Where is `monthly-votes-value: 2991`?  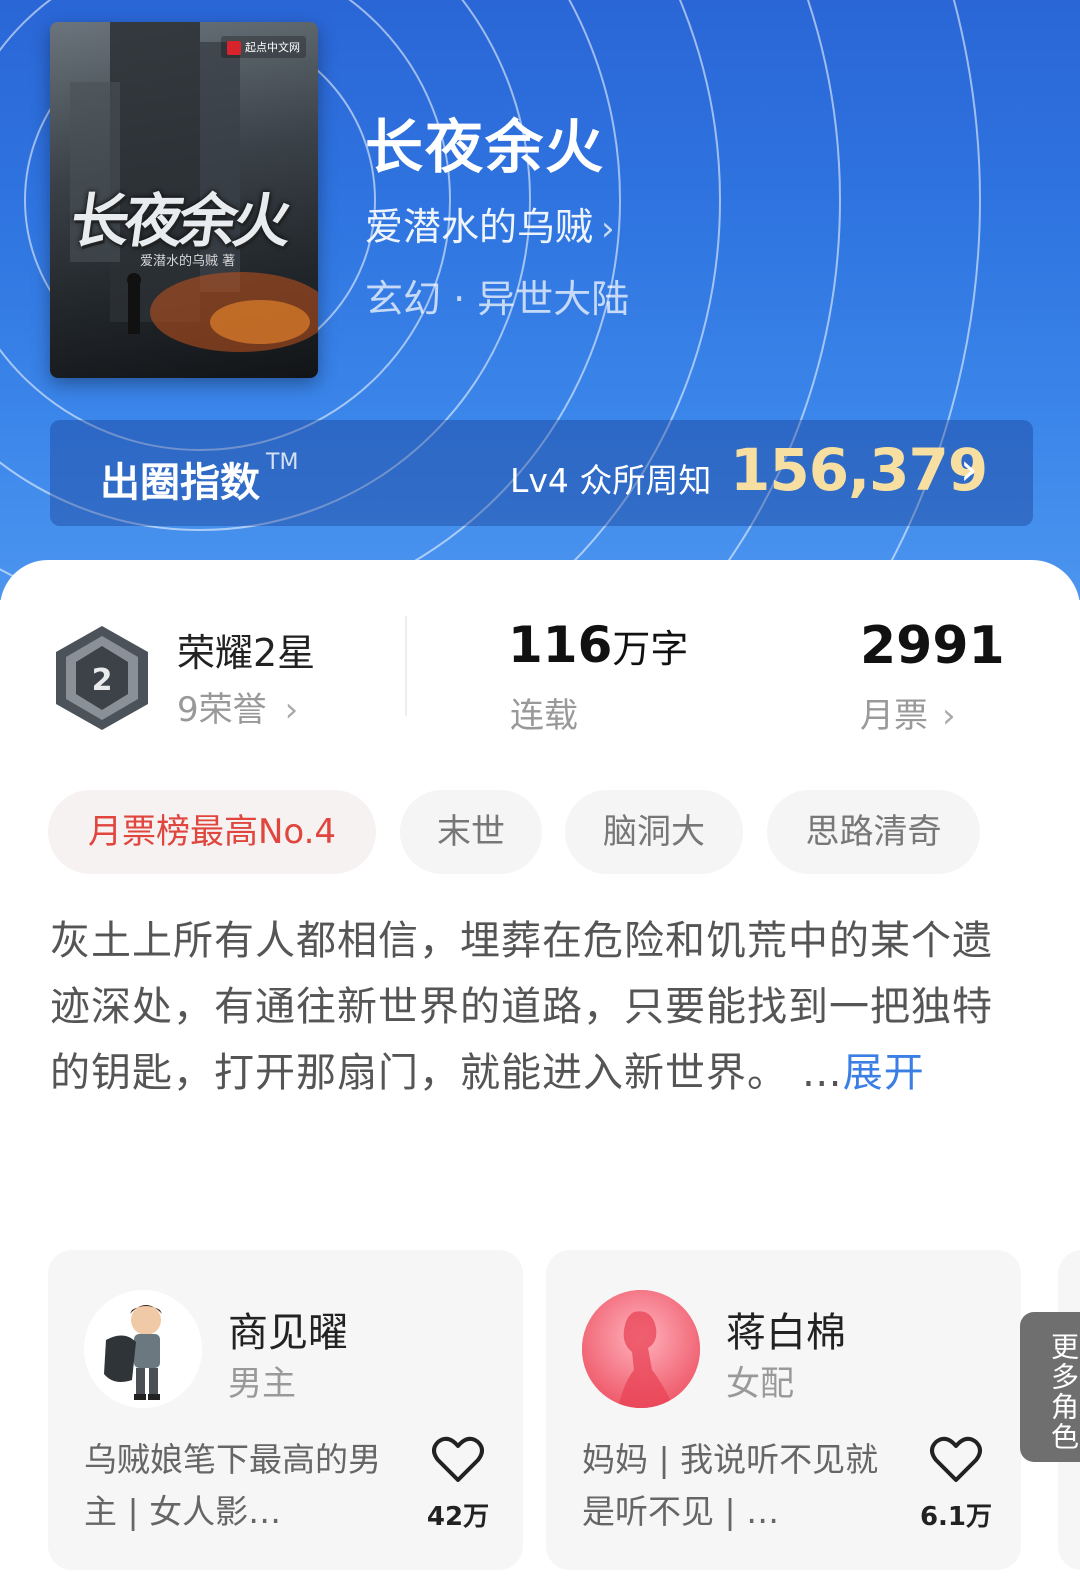 monthly-votes-value: 2991 is located at coordinates (932, 646).